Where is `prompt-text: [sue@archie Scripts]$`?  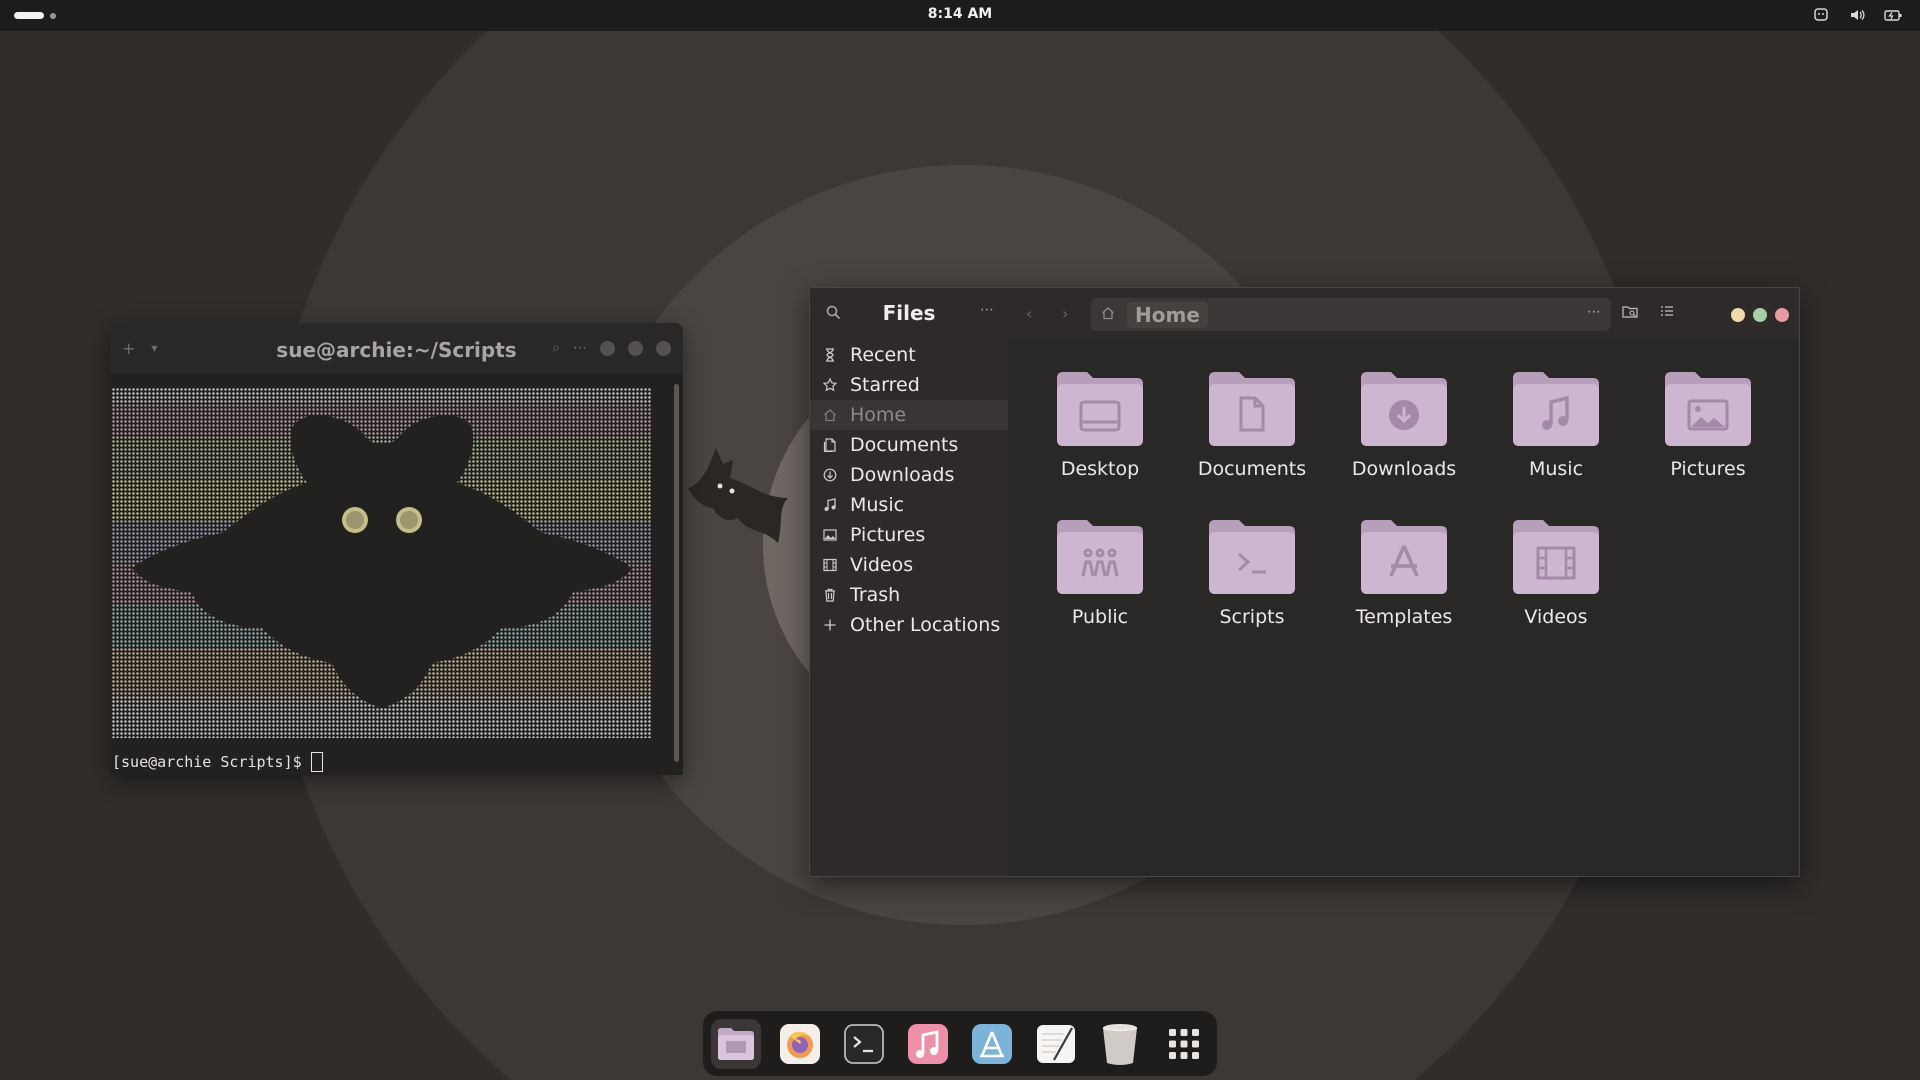 prompt-text: [sue@archie Scripts]$ is located at coordinates (207, 762).